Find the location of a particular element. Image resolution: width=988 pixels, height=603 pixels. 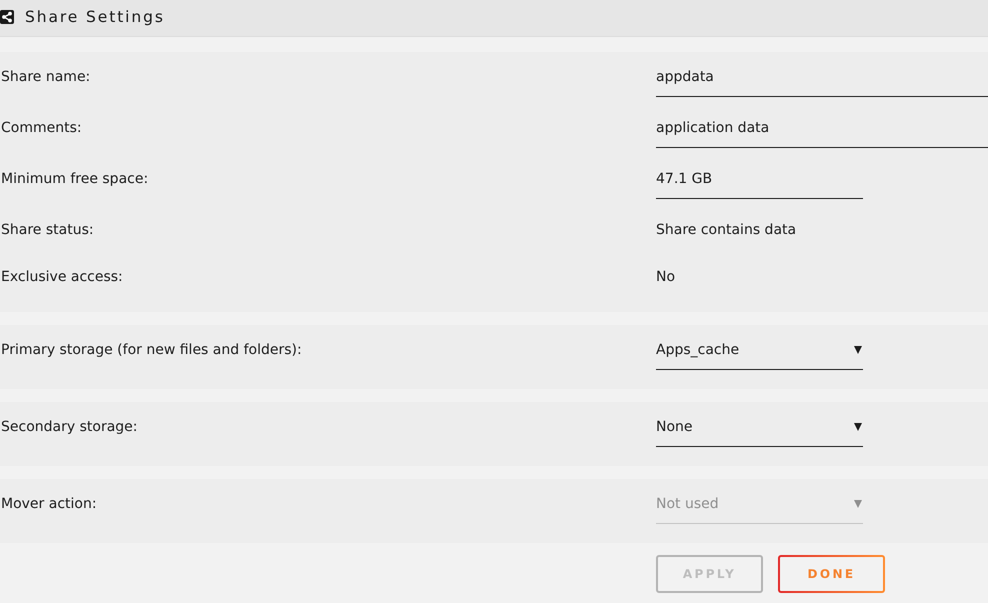

value-text: Share contains data is located at coordinates (726, 230).